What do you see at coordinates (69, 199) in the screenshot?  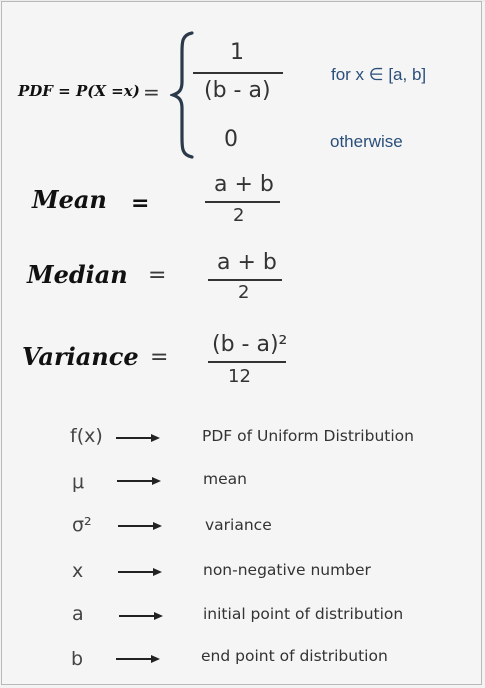 I see `mean-label: Mean` at bounding box center [69, 199].